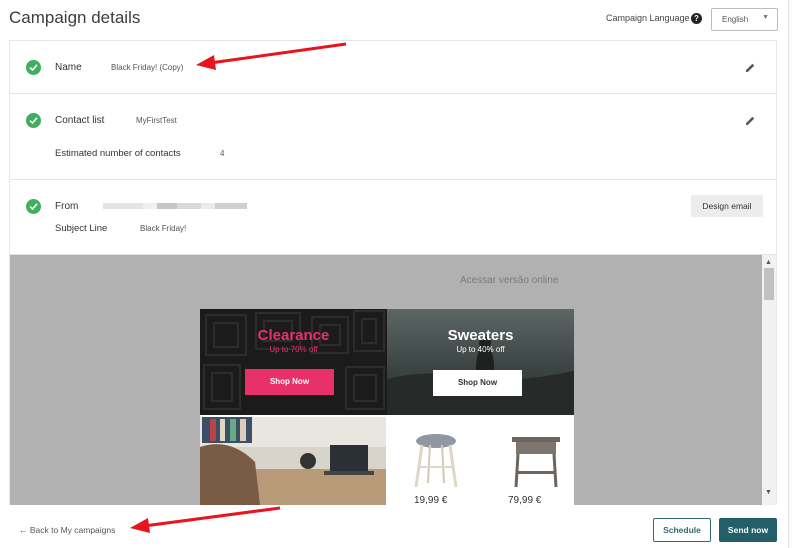 This screenshot has height=548, width=792. I want to click on name-value: Black Friday! (Copy), so click(147, 67).